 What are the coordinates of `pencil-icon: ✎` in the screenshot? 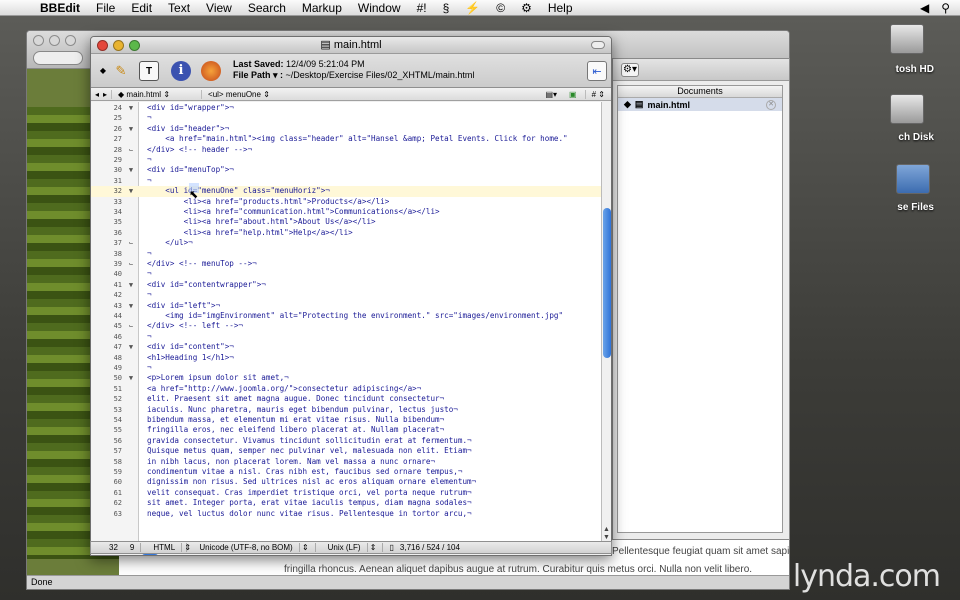 It's located at (121, 71).